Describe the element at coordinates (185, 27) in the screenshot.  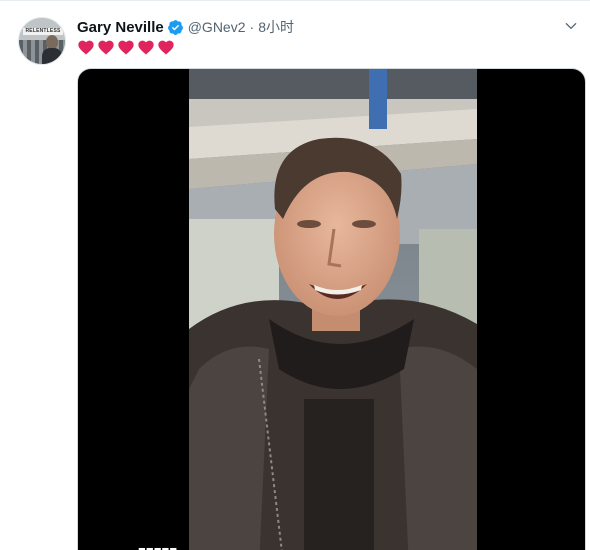
I see `tweet-header: Gary Neville @GNev2 · 8小时` at that location.